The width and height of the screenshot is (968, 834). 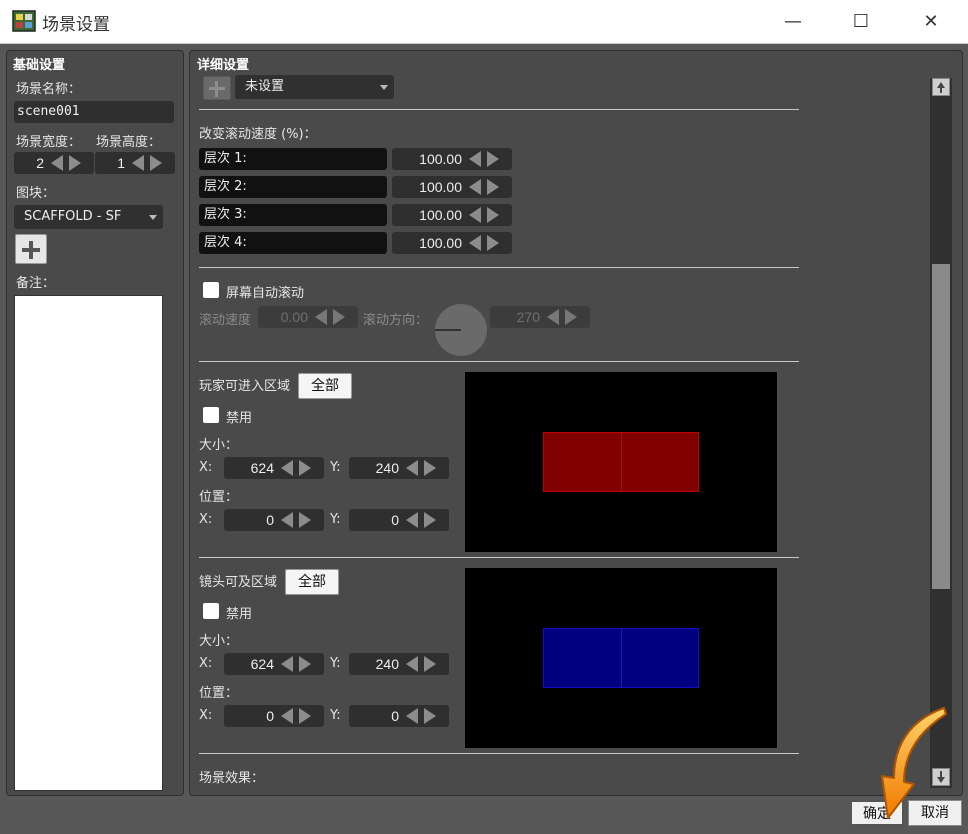 I want to click on player-pos-y-stepper: 0, so click(x=399, y=520).